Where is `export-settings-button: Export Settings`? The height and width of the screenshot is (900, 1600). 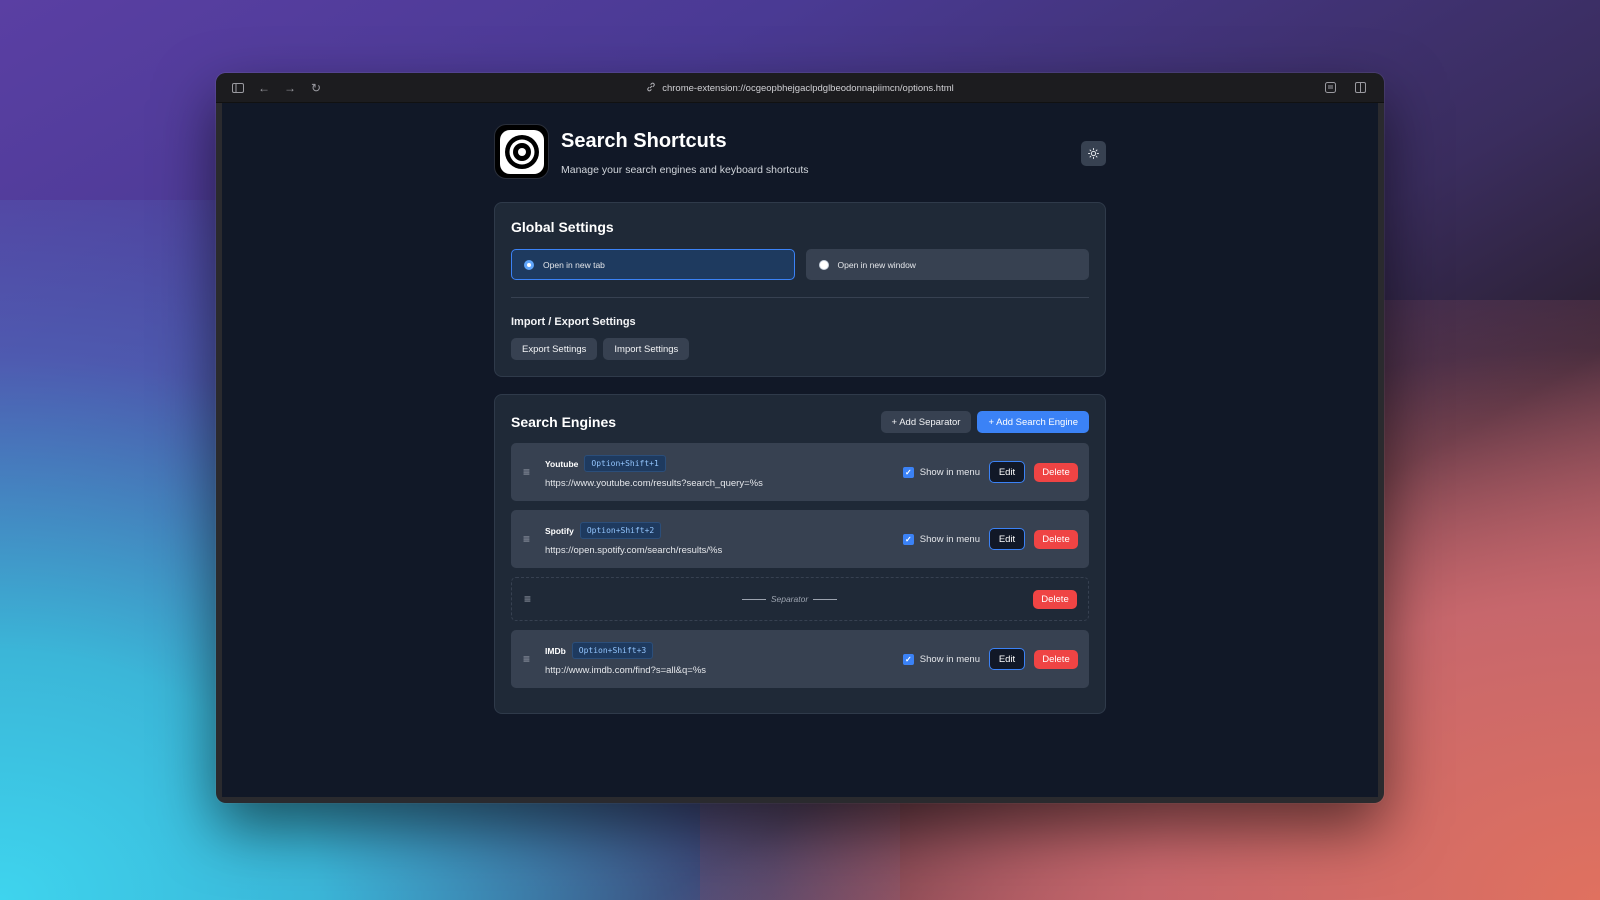 export-settings-button: Export Settings is located at coordinates (554, 349).